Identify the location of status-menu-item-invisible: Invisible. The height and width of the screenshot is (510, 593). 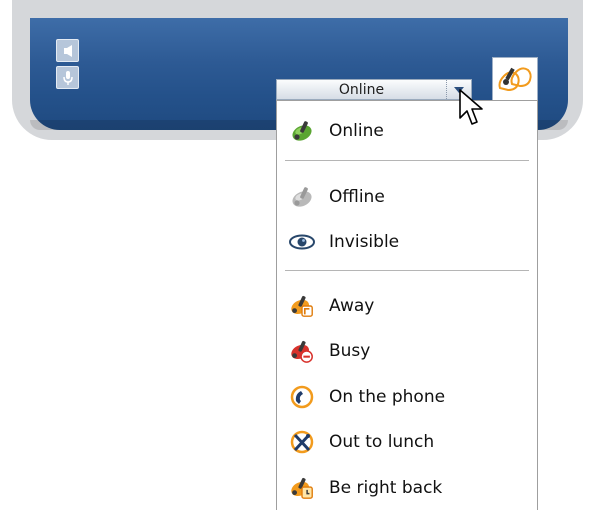
(407, 242).